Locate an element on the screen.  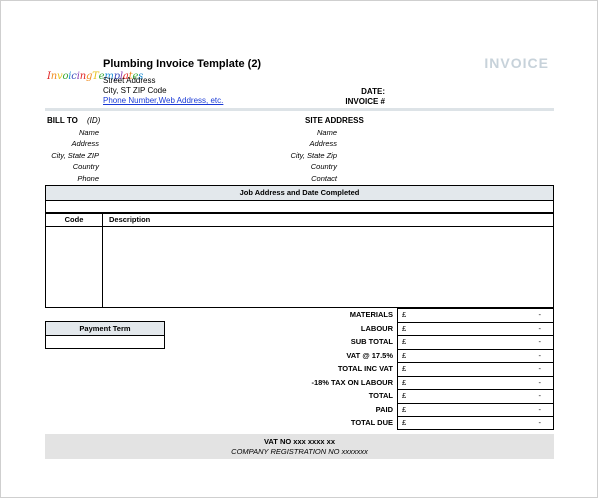
description-column-header: Description is located at coordinates (130, 219).